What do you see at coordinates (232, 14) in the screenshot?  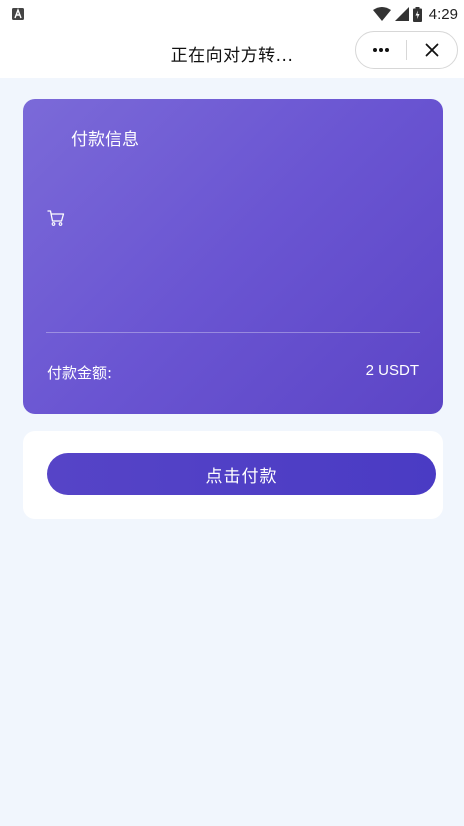 I see `status-bar: 4:29` at bounding box center [232, 14].